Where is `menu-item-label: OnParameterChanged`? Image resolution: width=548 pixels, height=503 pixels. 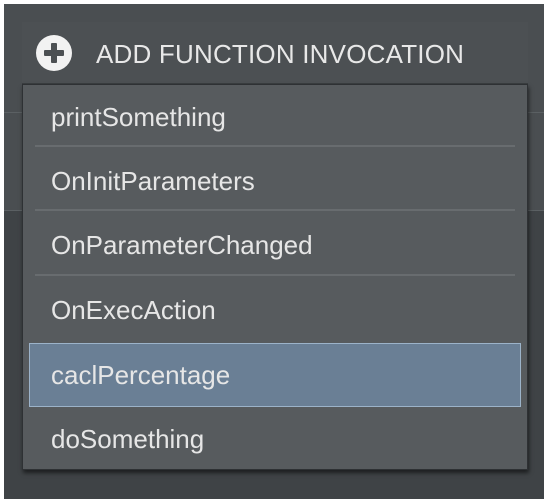 menu-item-label: OnParameterChanged is located at coordinates (182, 245).